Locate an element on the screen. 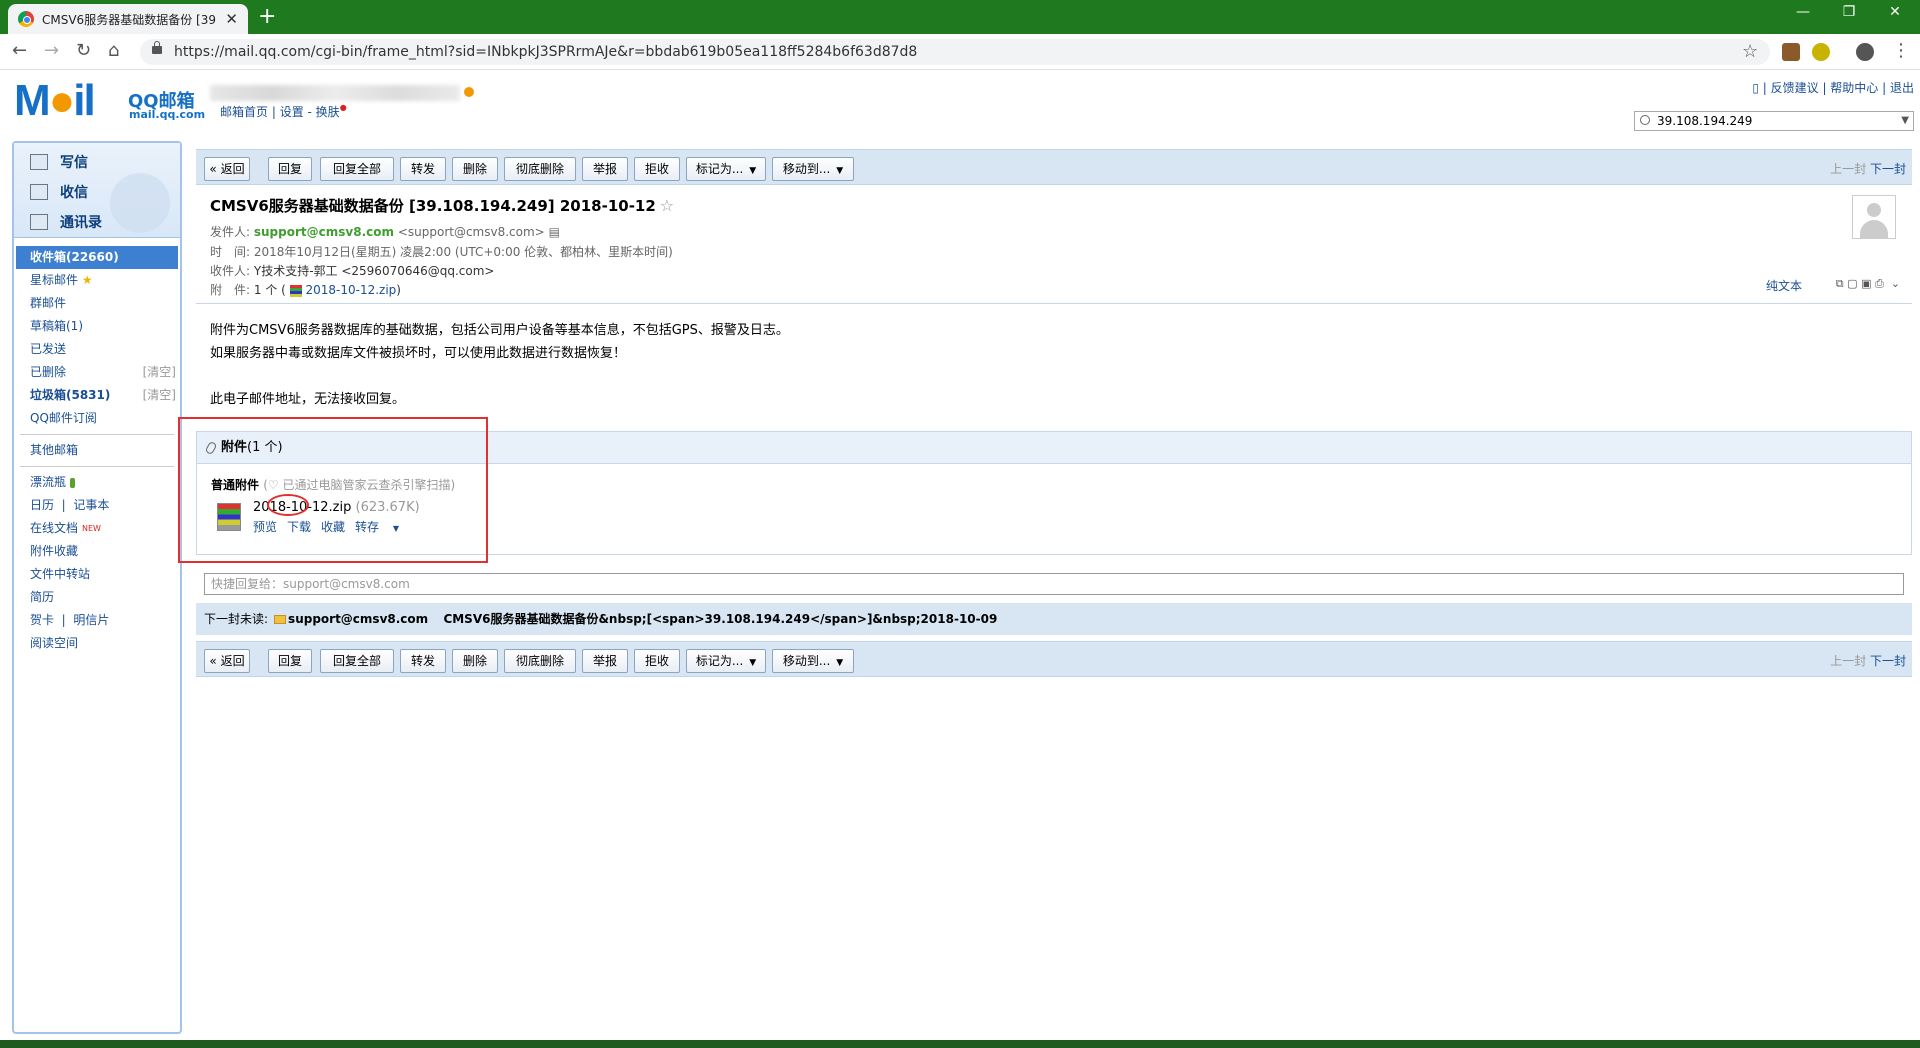 The width and height of the screenshot is (1920, 1048). window-close-button: ✕ is located at coordinates (1895, 12).